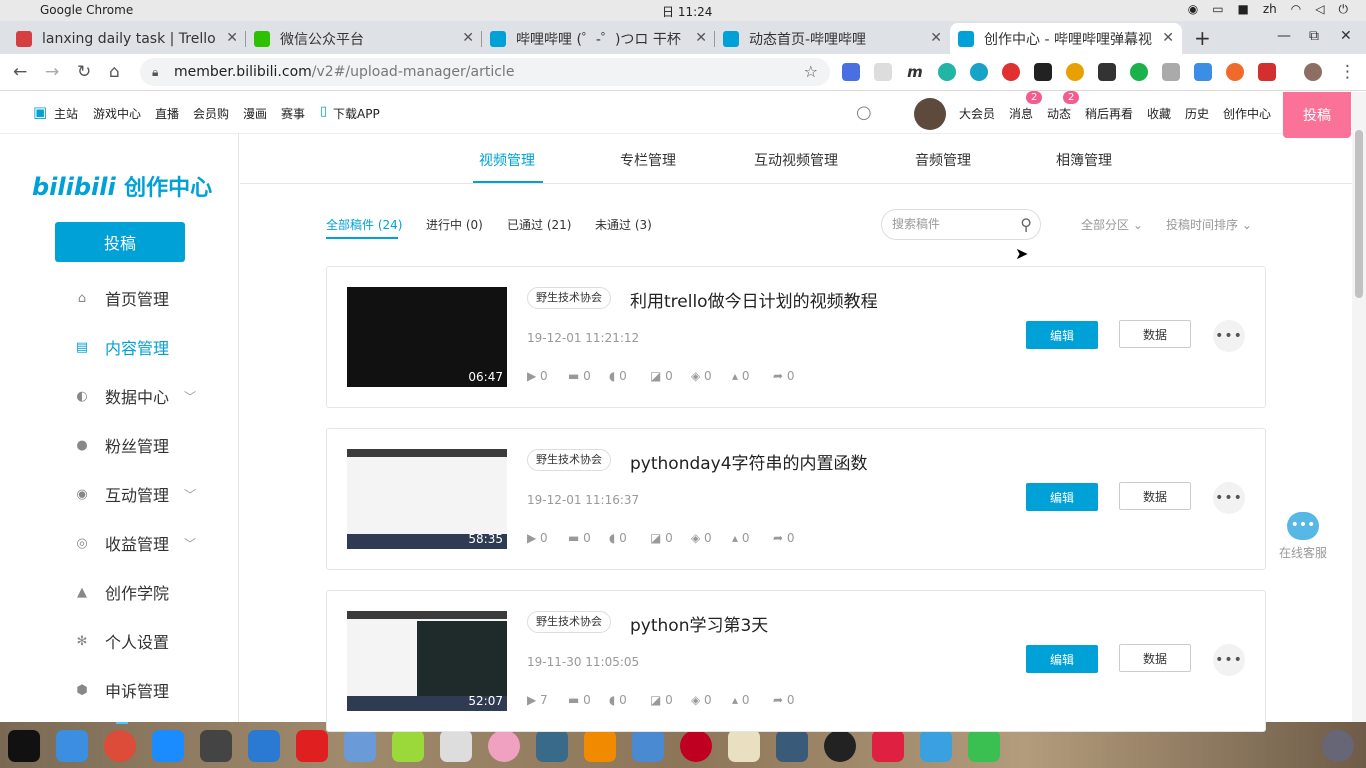  I want to click on site-nav-1: 主站, so click(66, 113).